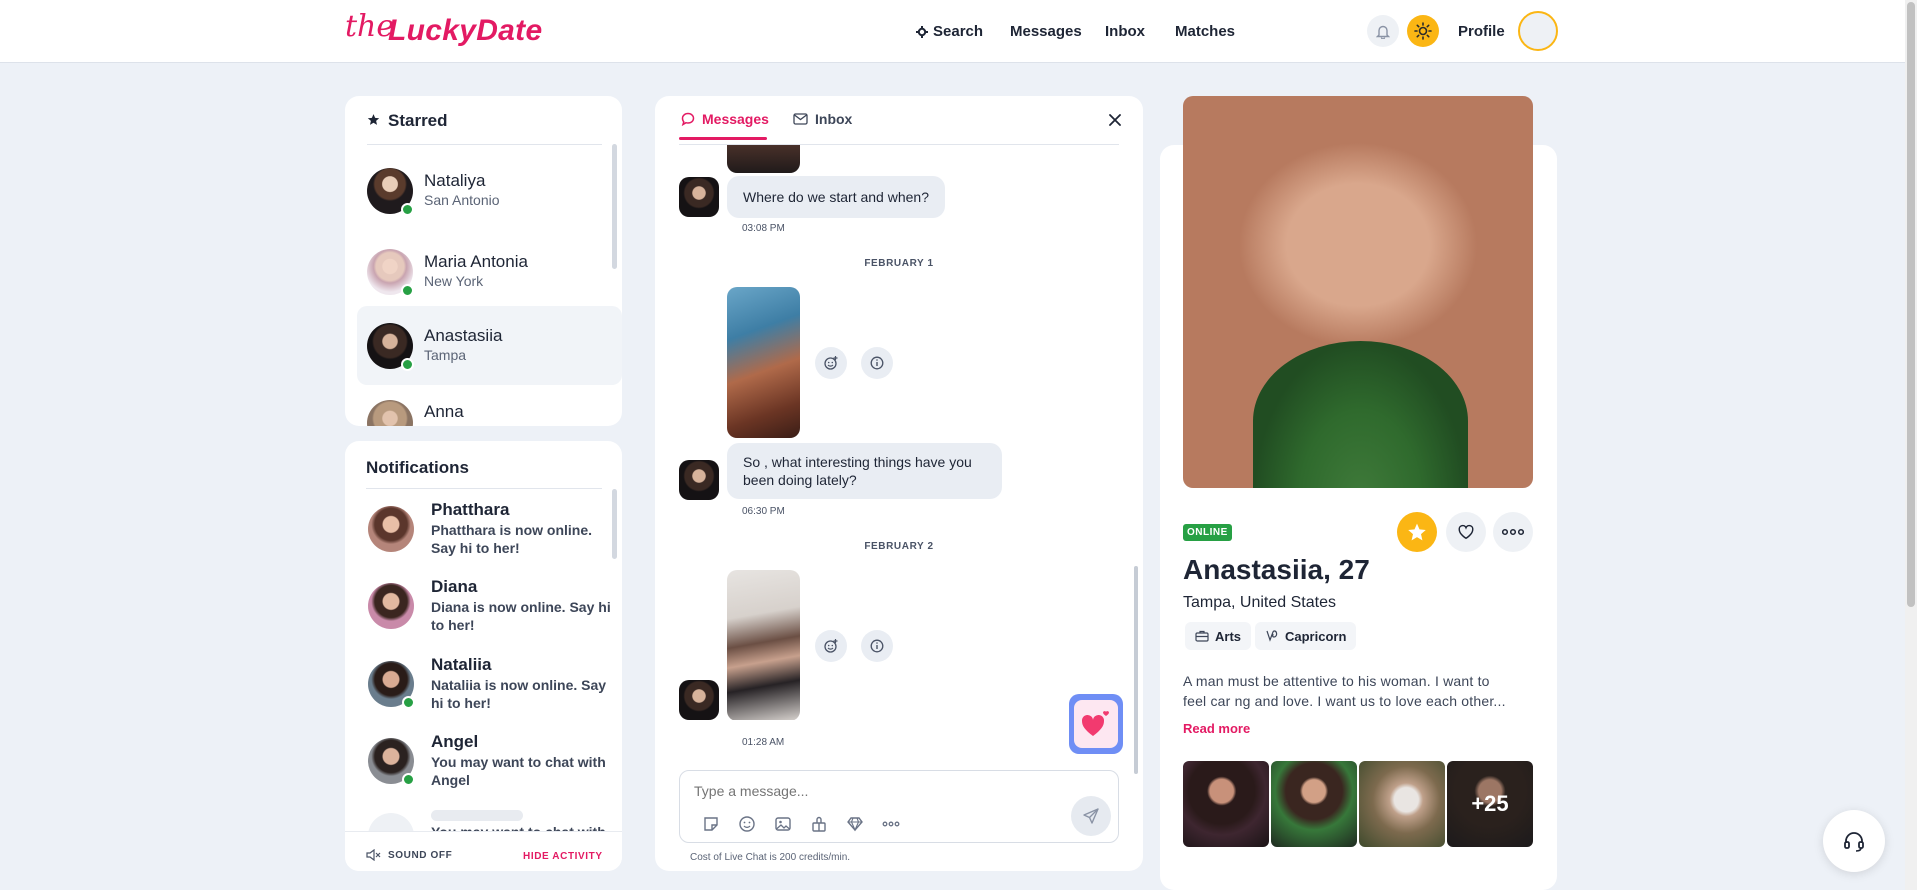 This screenshot has width=1917, height=890. Describe the element at coordinates (369, 26) in the screenshot. I see `logo-prefix: the` at that location.